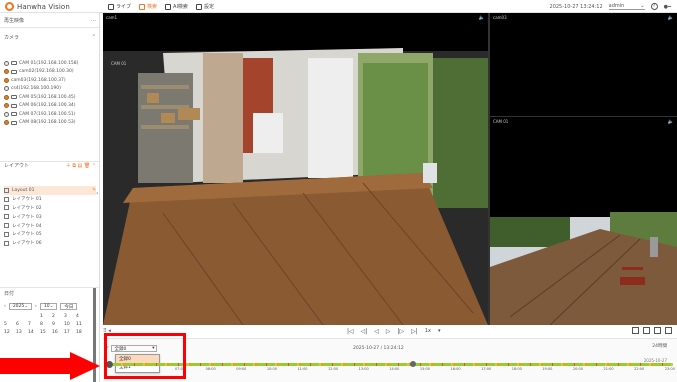 The width and height of the screenshot is (677, 382). Describe the element at coordinates (659, 346) in the screenshot. I see `zoom-level: 24時間` at that location.